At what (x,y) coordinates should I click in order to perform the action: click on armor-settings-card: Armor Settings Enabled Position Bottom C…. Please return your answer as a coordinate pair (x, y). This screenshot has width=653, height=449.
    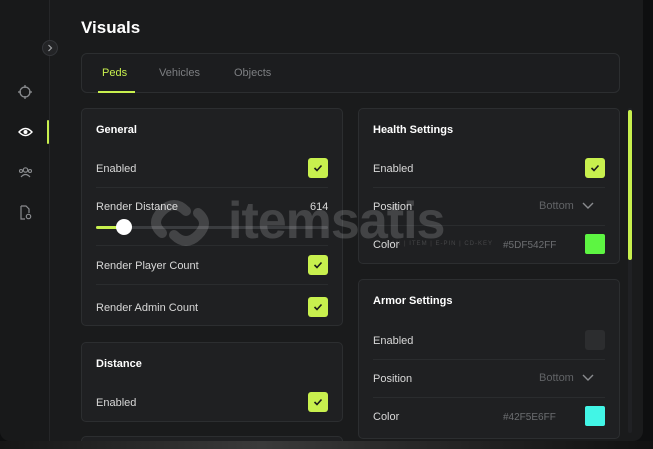
    Looking at the image, I should click on (489, 359).